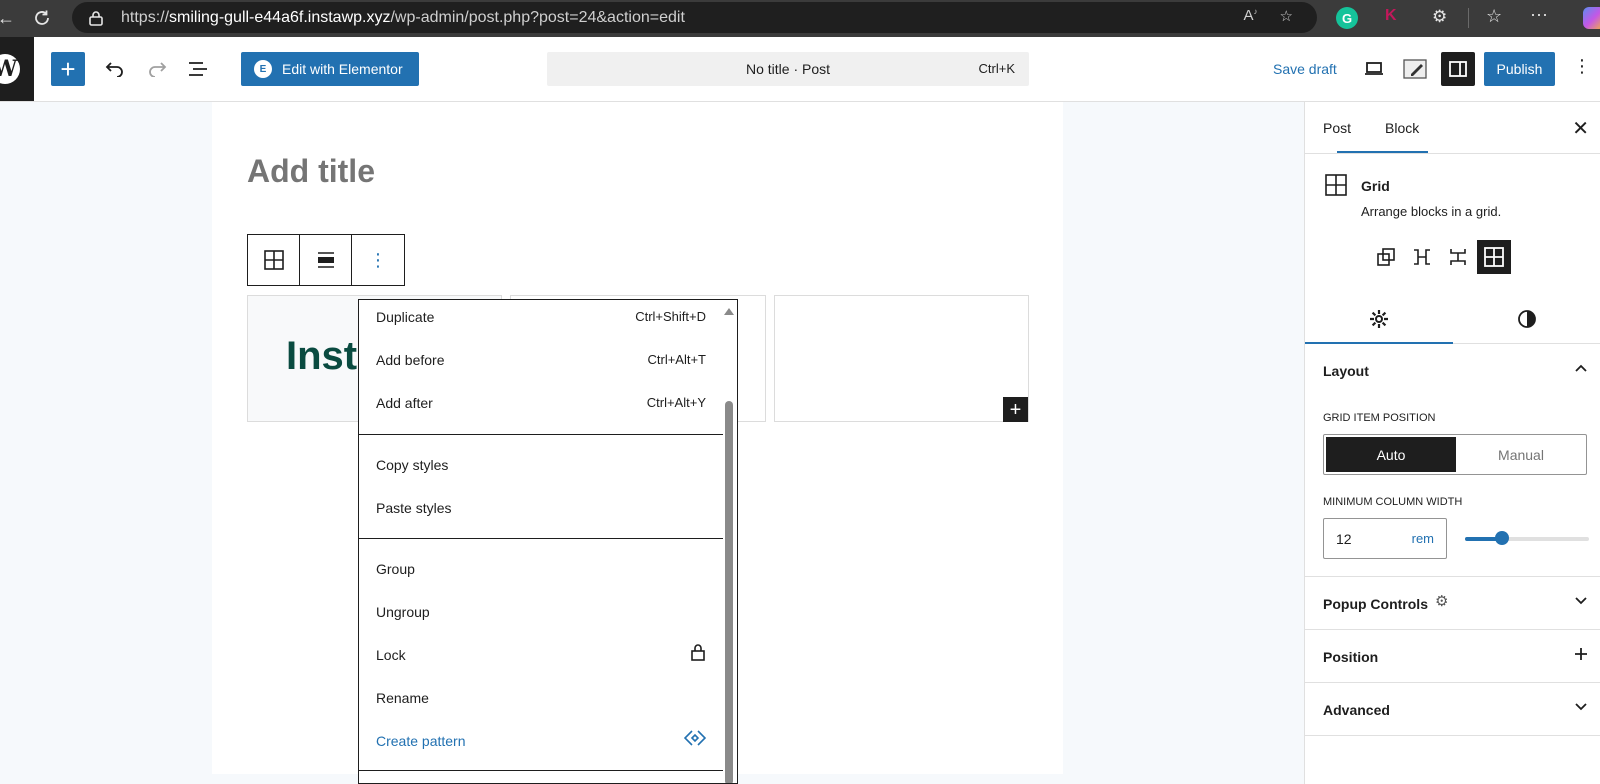 The image size is (1600, 784). I want to click on elementor-icon: E, so click(263, 69).